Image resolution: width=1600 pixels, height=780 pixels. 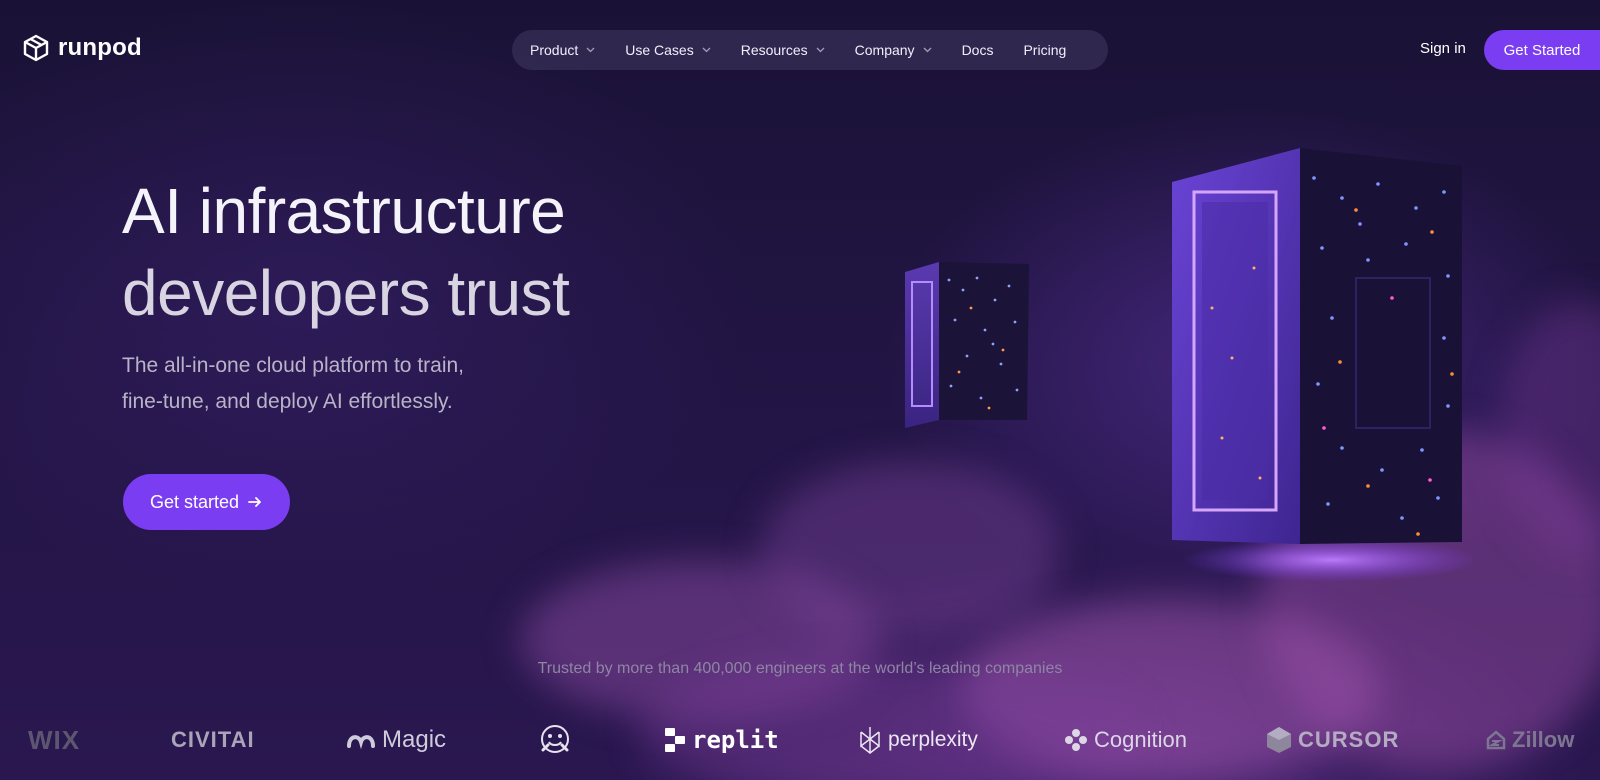 I want to click on cursor-icon, so click(x=1279, y=740).